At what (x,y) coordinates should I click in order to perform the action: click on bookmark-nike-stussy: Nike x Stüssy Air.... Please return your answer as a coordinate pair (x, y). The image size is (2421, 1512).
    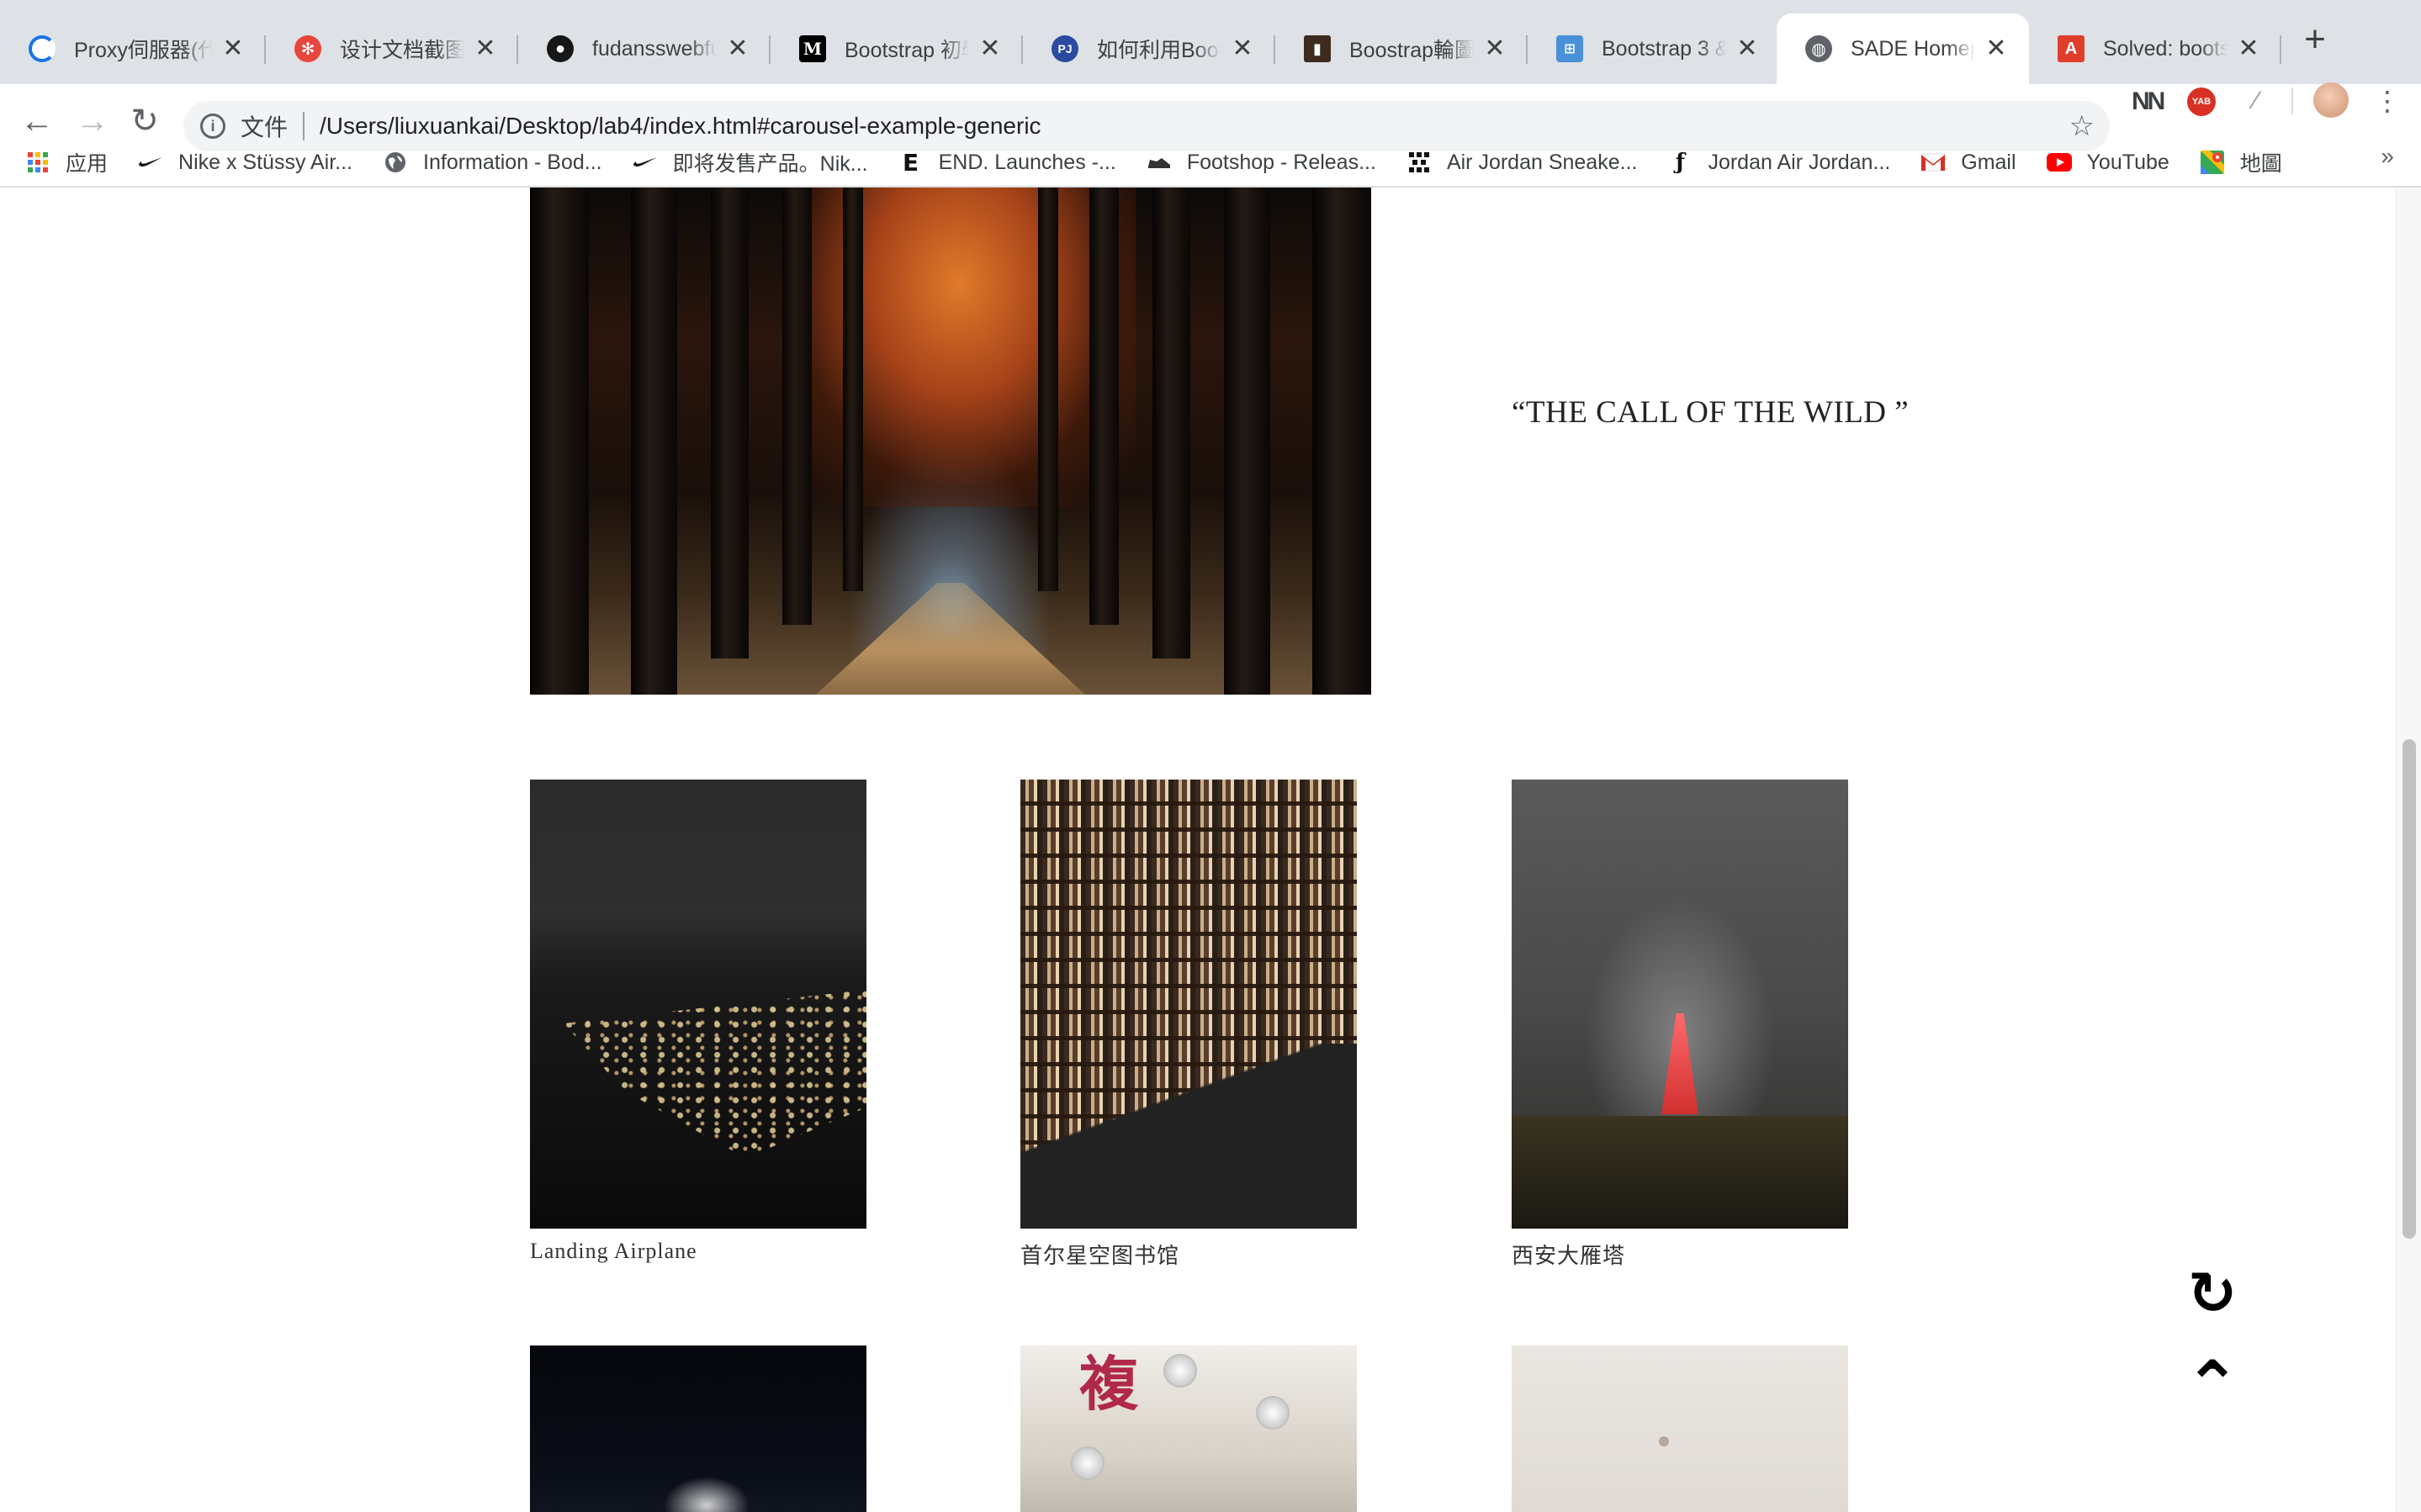
    Looking at the image, I should click on (245, 162).